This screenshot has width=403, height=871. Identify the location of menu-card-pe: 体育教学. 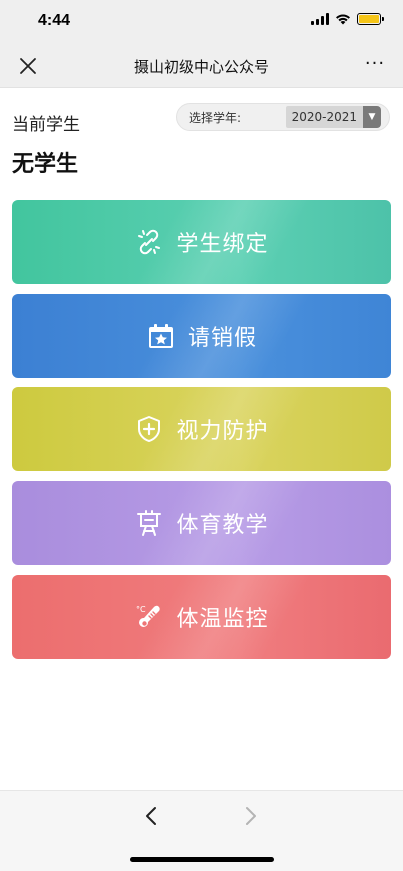
(201, 523).